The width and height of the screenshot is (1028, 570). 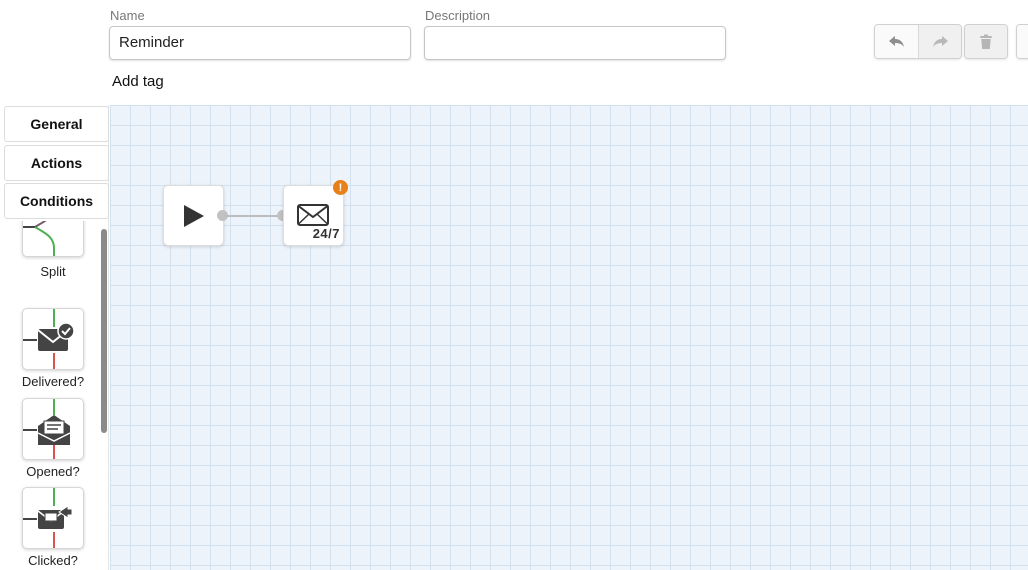 What do you see at coordinates (39, 238) in the screenshot?
I see `split-branch-icon` at bounding box center [39, 238].